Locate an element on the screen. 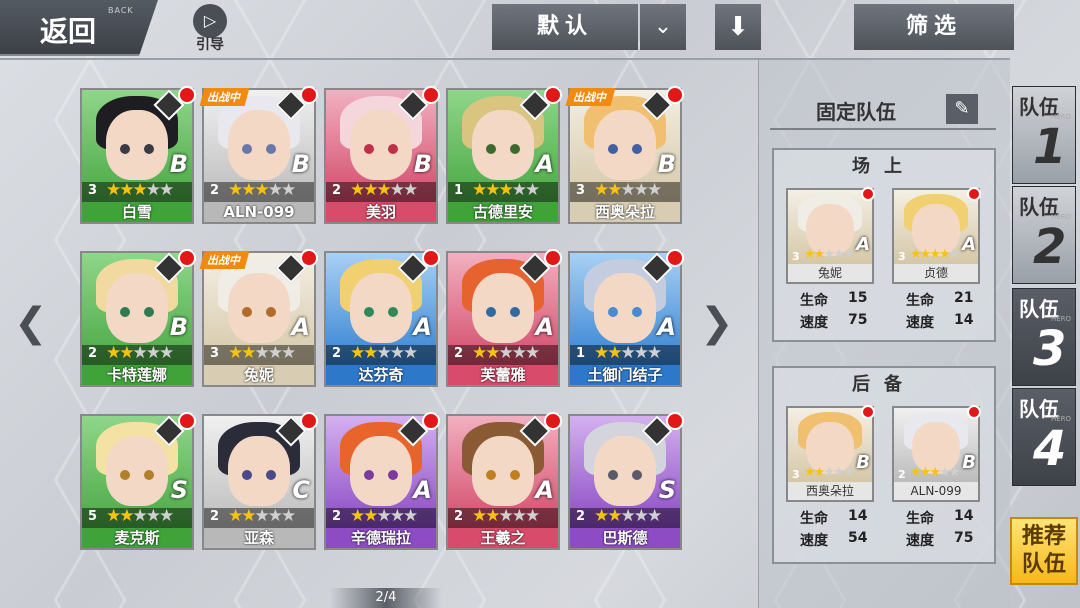 Image resolution: width=1080 pixels, height=608 pixels. hero-card: A 1 ★★★★★ 古德里安 is located at coordinates (504, 155).